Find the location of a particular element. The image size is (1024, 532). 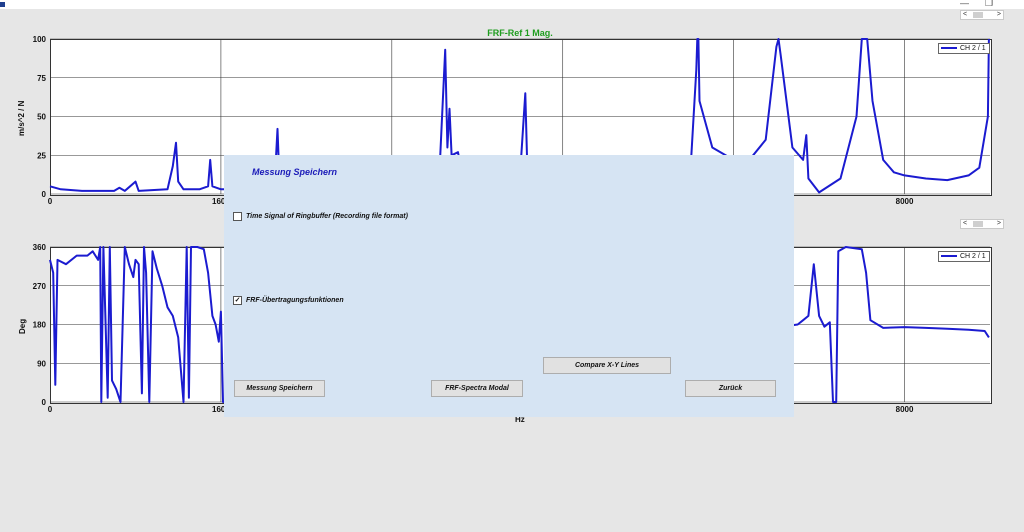

frf-label: FRF-Übertragungsfunktionen is located at coordinates (295, 300).